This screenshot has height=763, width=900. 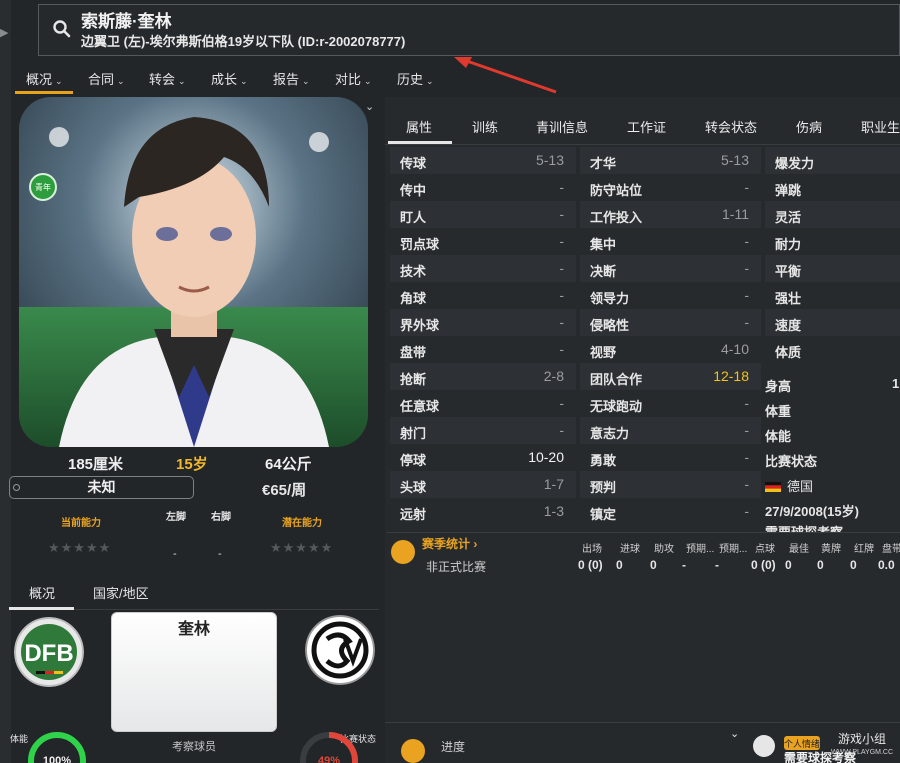 I want to click on season-column-header: 盘带, so click(x=891, y=547).